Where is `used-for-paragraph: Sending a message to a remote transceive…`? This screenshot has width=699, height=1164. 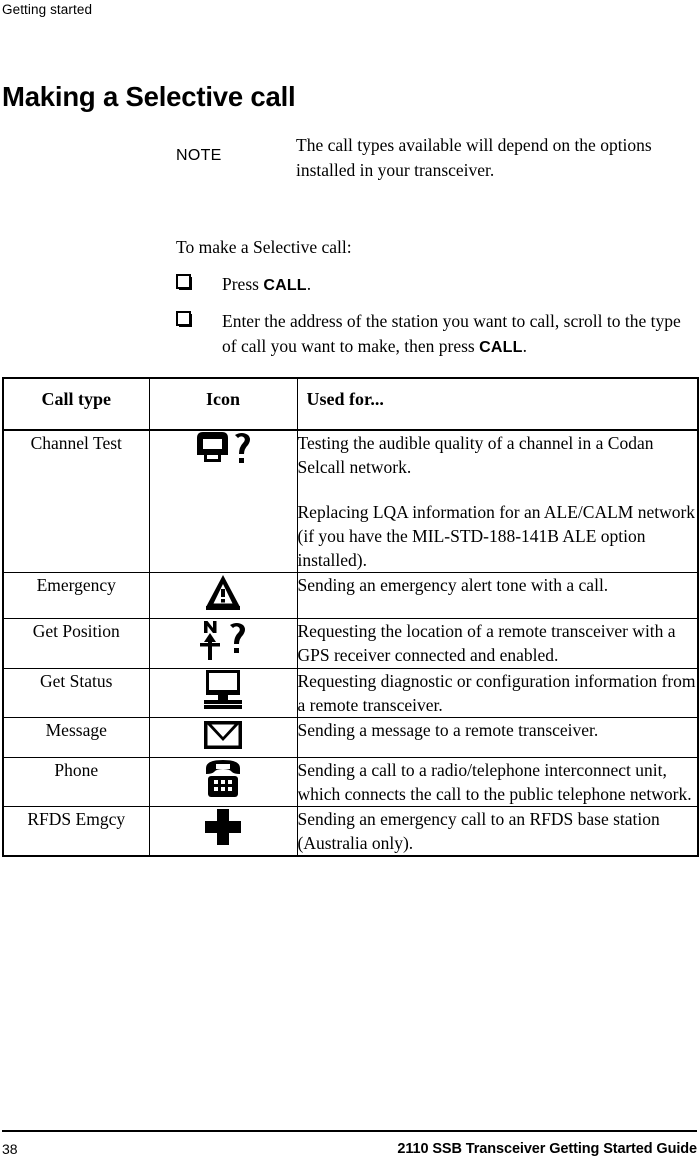 used-for-paragraph: Sending a message to a remote transceive… is located at coordinates (448, 730).